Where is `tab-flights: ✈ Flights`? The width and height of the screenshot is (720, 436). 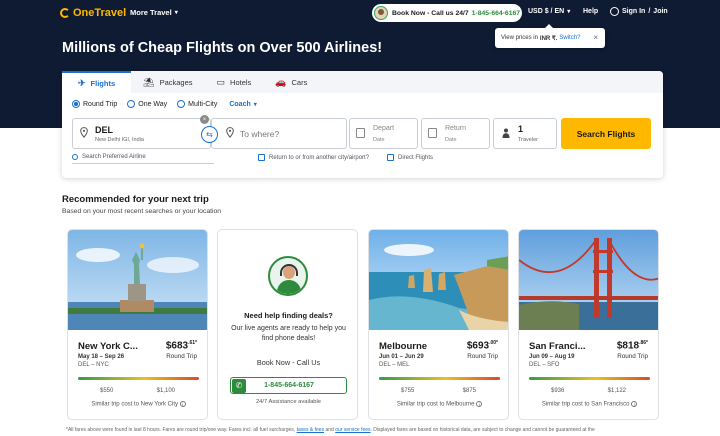 tab-flights: ✈ Flights is located at coordinates (97, 82).